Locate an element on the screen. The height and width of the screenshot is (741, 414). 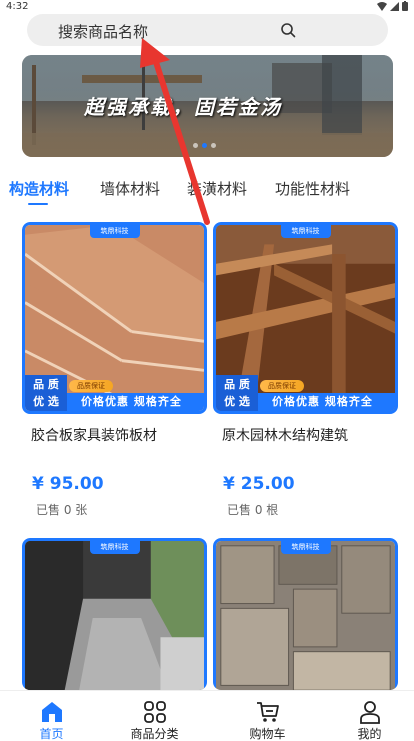
status-bar: 4:32 is located at coordinates (207, 7).